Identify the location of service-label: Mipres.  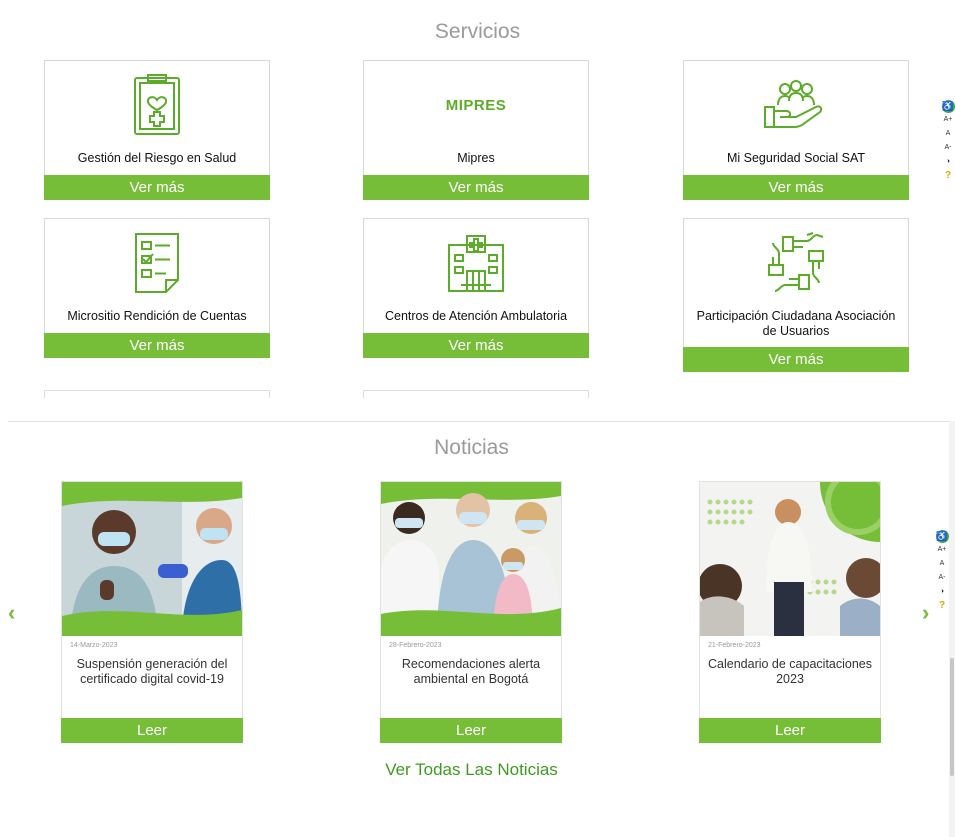
(476, 158).